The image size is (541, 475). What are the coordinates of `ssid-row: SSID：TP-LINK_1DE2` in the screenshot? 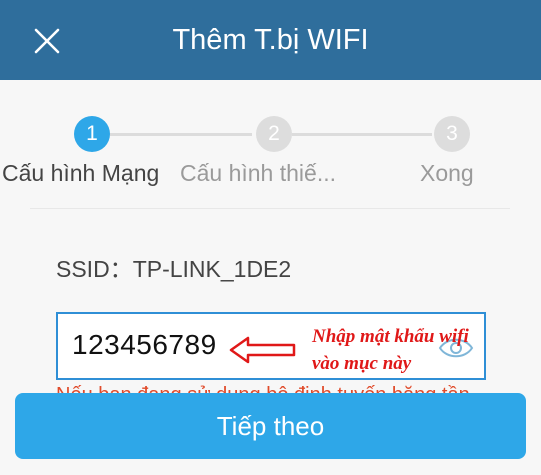 It's located at (173, 267).